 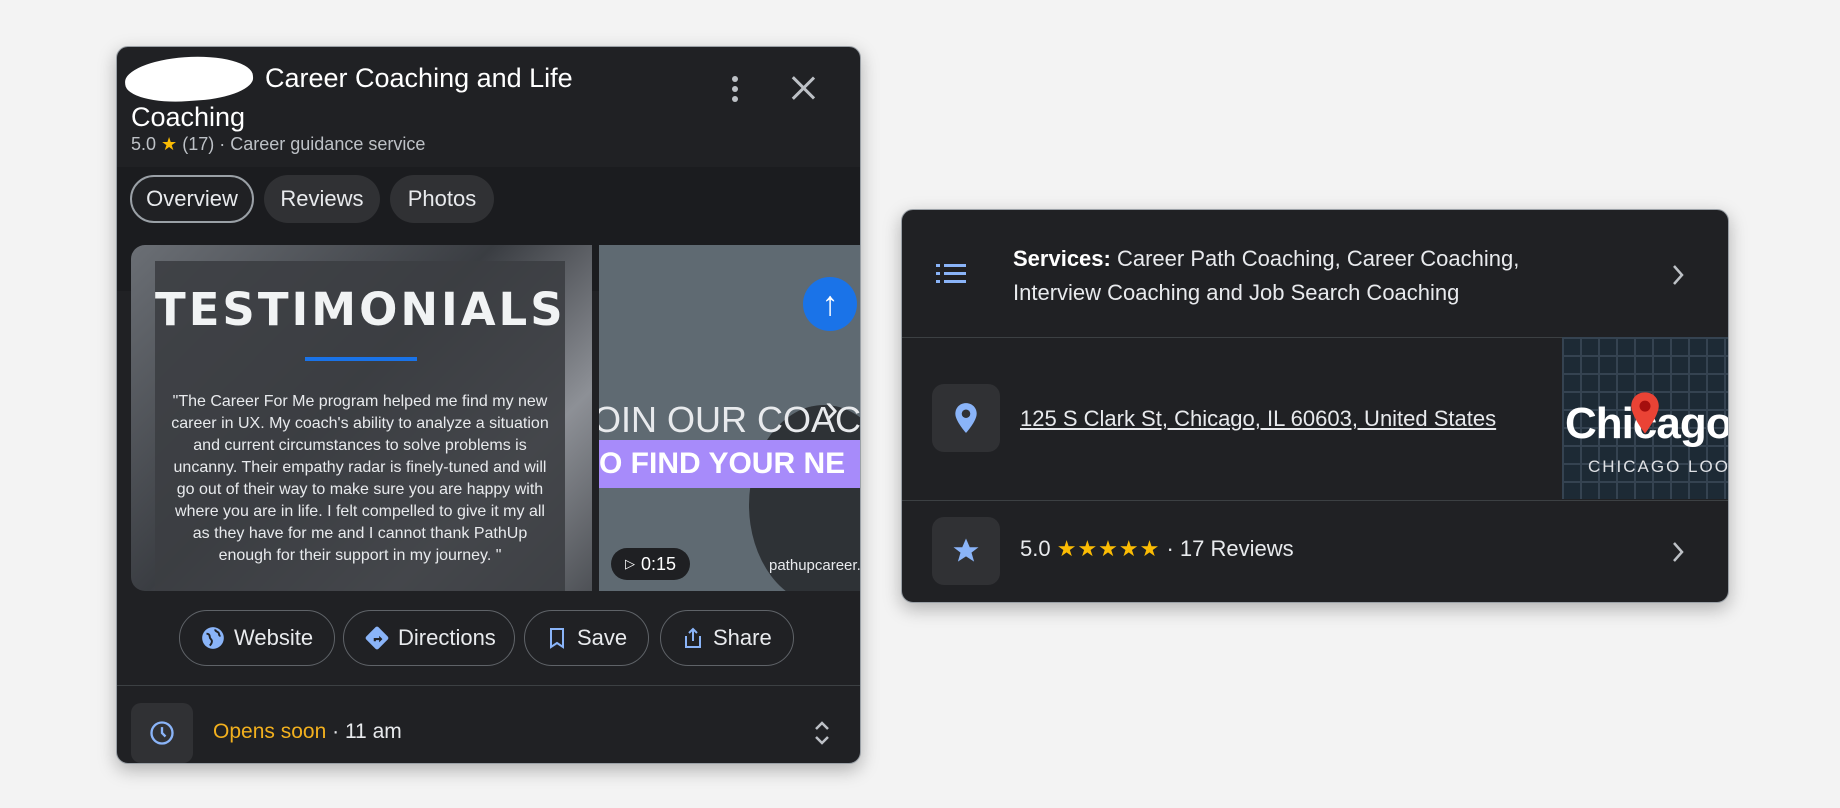 What do you see at coordinates (951, 273) in the screenshot?
I see `list-icon` at bounding box center [951, 273].